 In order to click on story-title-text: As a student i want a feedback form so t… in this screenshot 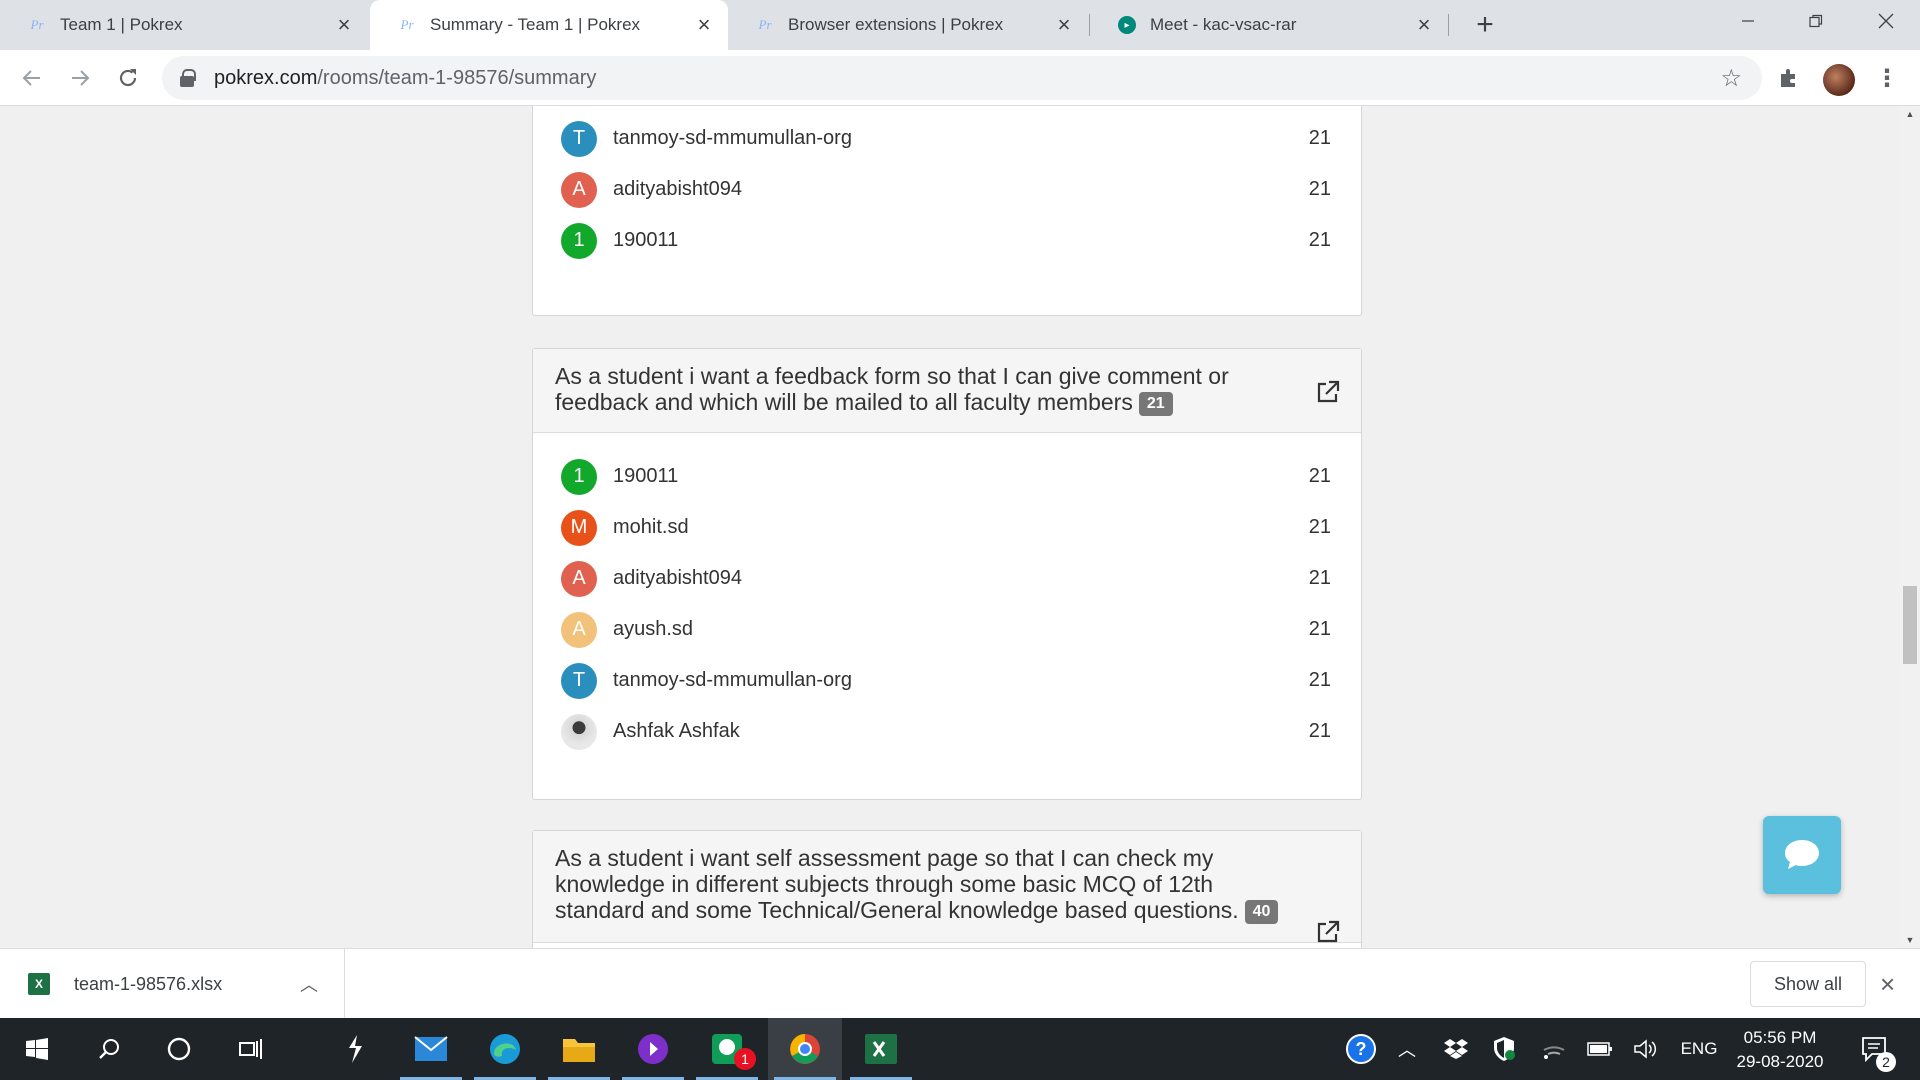, I will do `click(892, 389)`.